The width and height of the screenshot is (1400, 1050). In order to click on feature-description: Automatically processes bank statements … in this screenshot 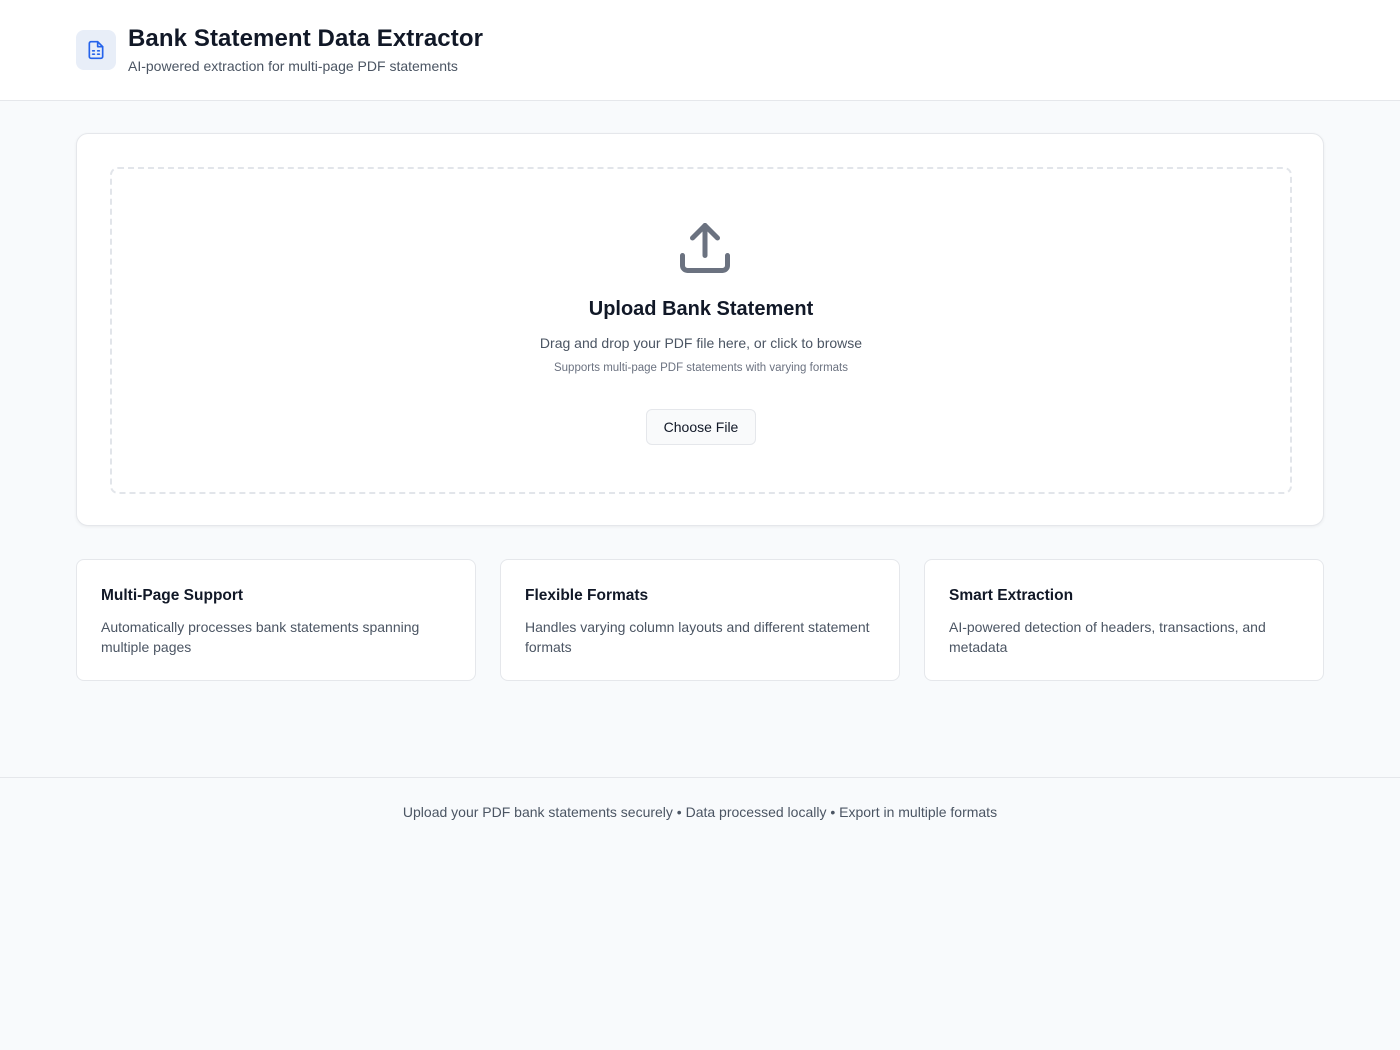, I will do `click(260, 637)`.